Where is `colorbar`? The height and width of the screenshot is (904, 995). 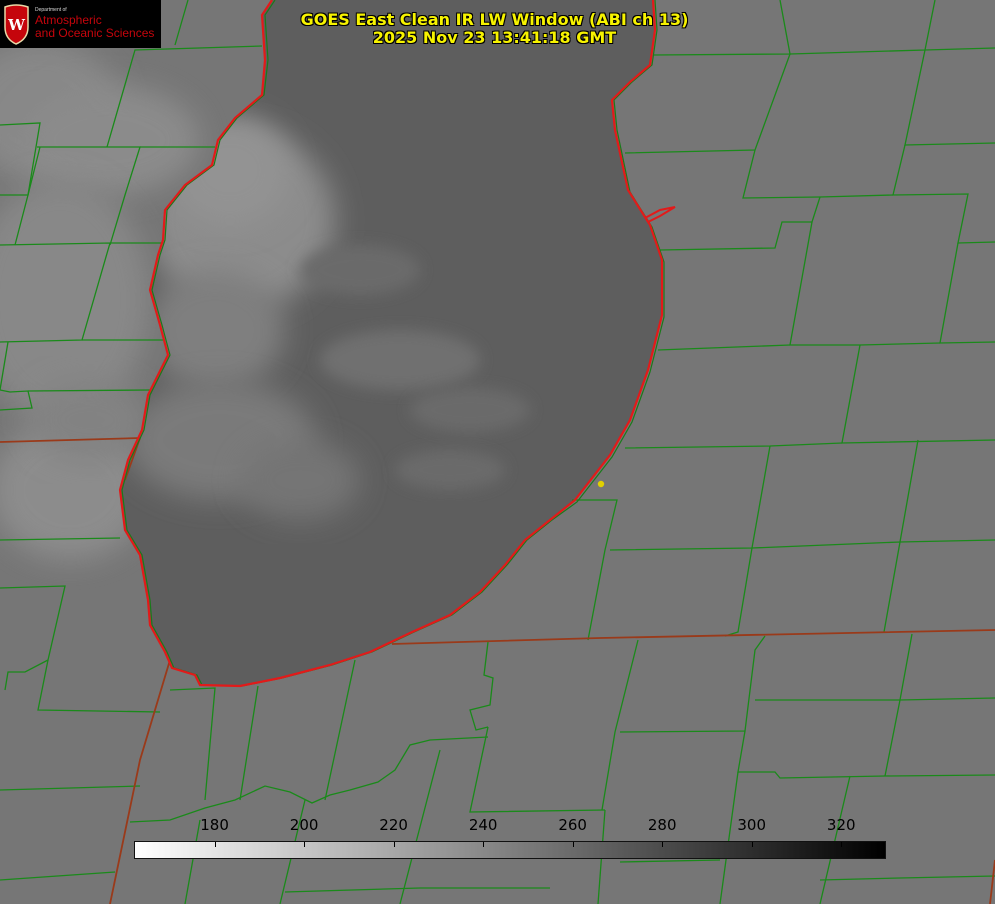
colorbar is located at coordinates (510, 850).